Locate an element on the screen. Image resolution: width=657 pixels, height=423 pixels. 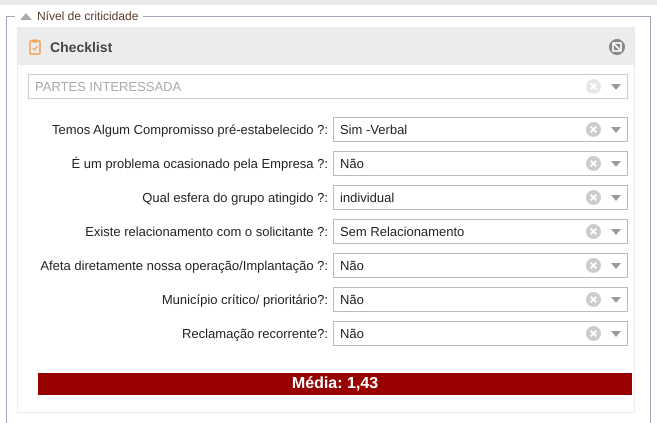
collapse-triangle-icon is located at coordinates (26, 16).